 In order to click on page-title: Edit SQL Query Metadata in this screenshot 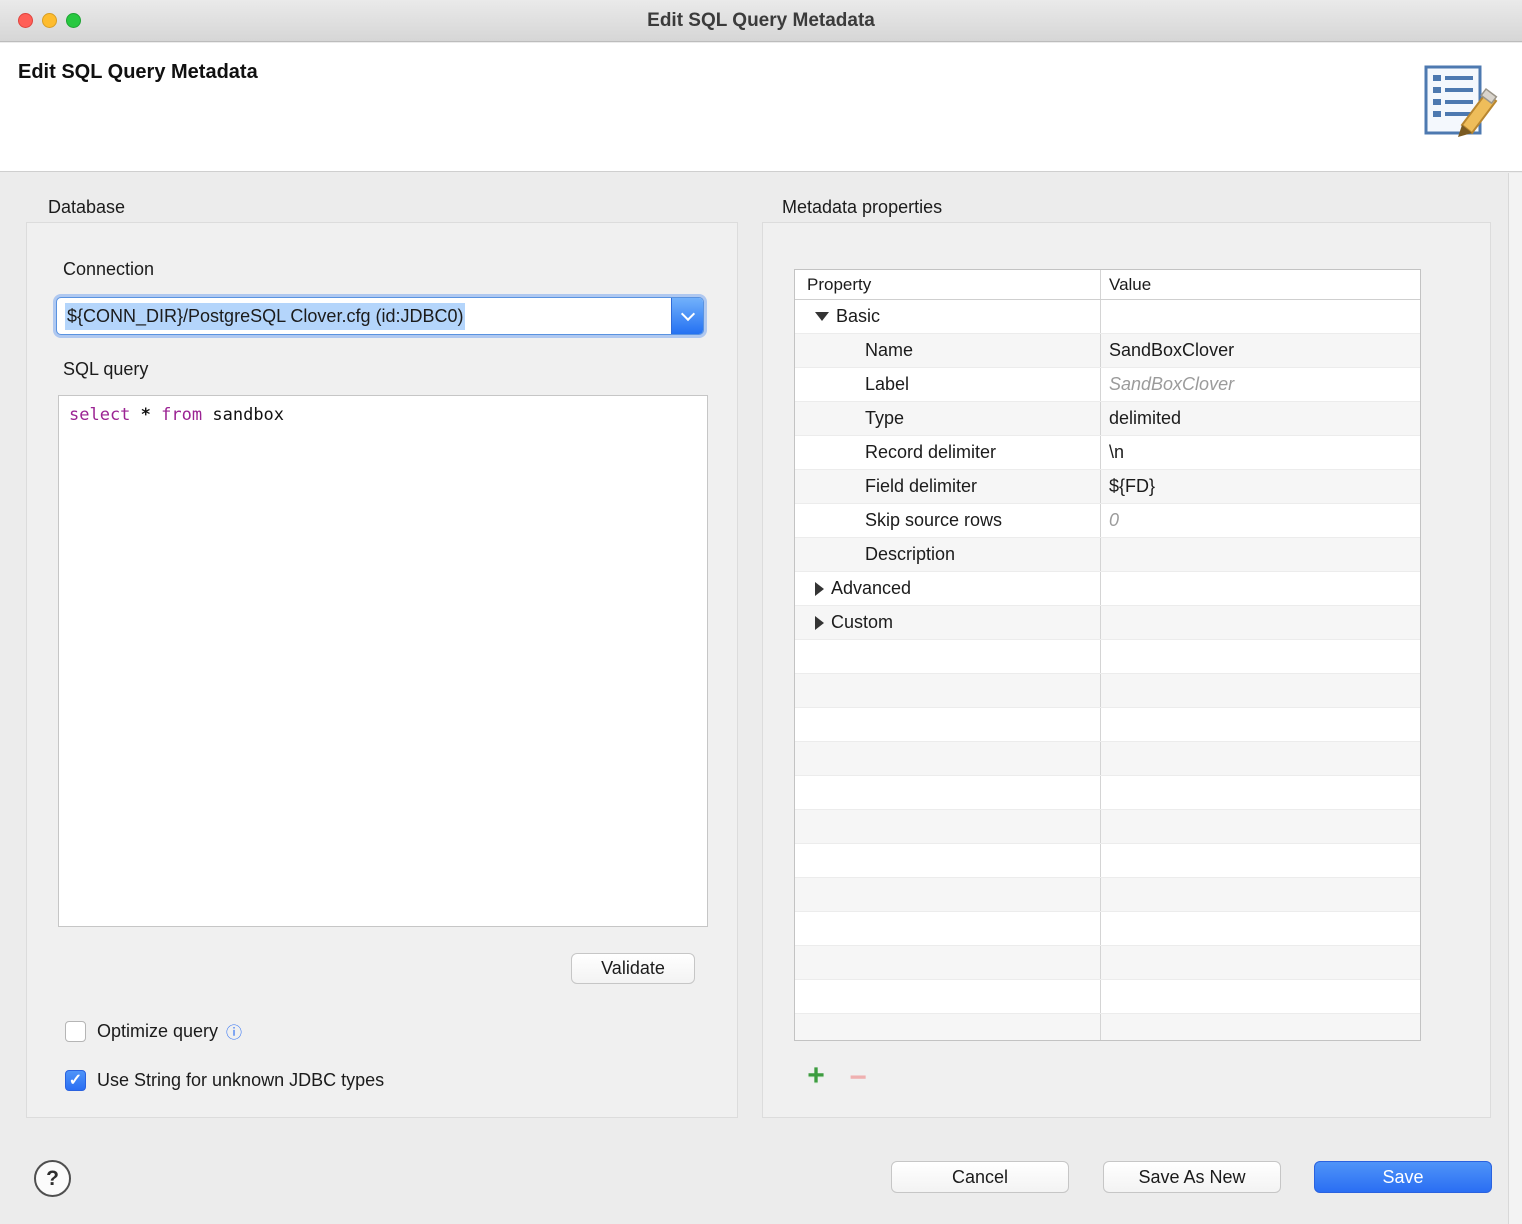, I will do `click(138, 72)`.